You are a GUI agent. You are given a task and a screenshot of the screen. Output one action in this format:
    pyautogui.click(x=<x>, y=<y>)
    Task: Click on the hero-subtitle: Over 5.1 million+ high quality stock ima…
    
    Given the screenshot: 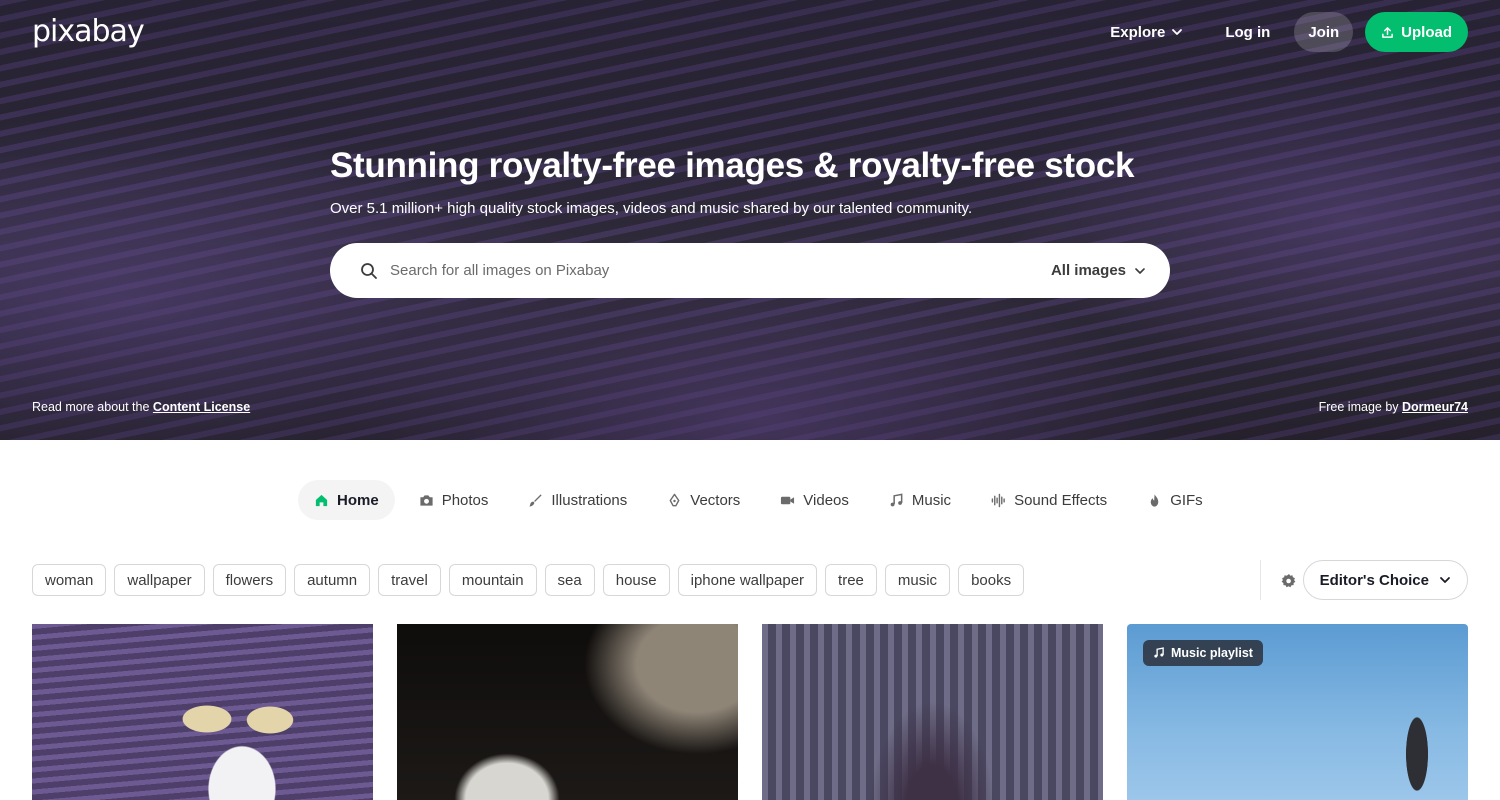 What is the action you would take?
    pyautogui.click(x=651, y=208)
    